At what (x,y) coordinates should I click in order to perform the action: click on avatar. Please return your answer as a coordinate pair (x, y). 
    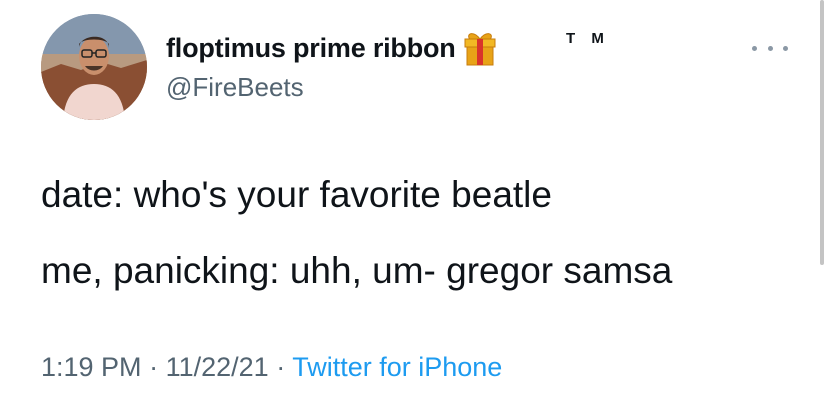
    Looking at the image, I should click on (94, 67).